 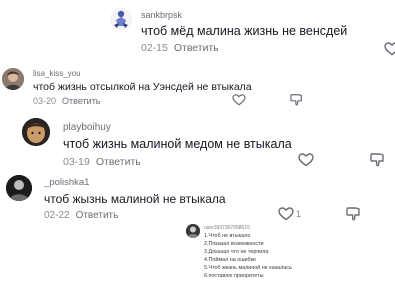 I want to click on sticker-username: user3937307058615, so click(x=227, y=228).